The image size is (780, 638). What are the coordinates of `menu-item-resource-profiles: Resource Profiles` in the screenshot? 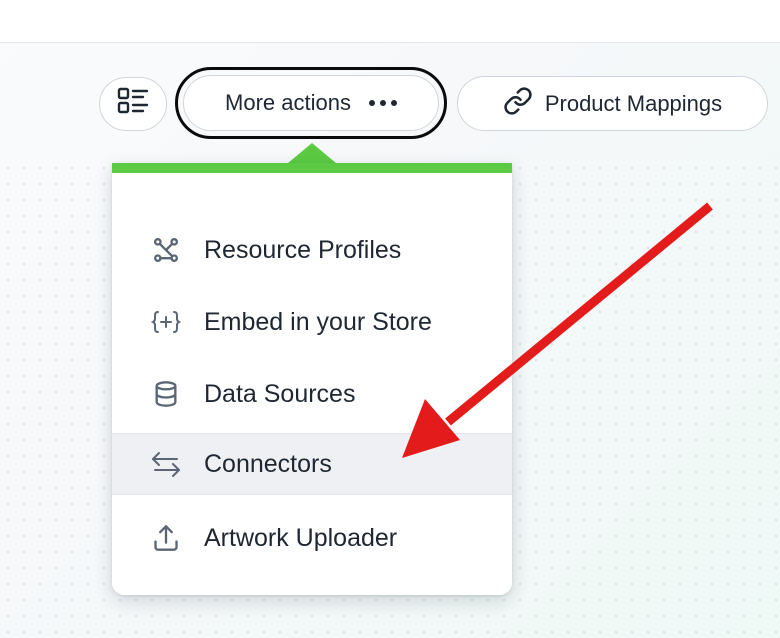 It's located at (312, 250).